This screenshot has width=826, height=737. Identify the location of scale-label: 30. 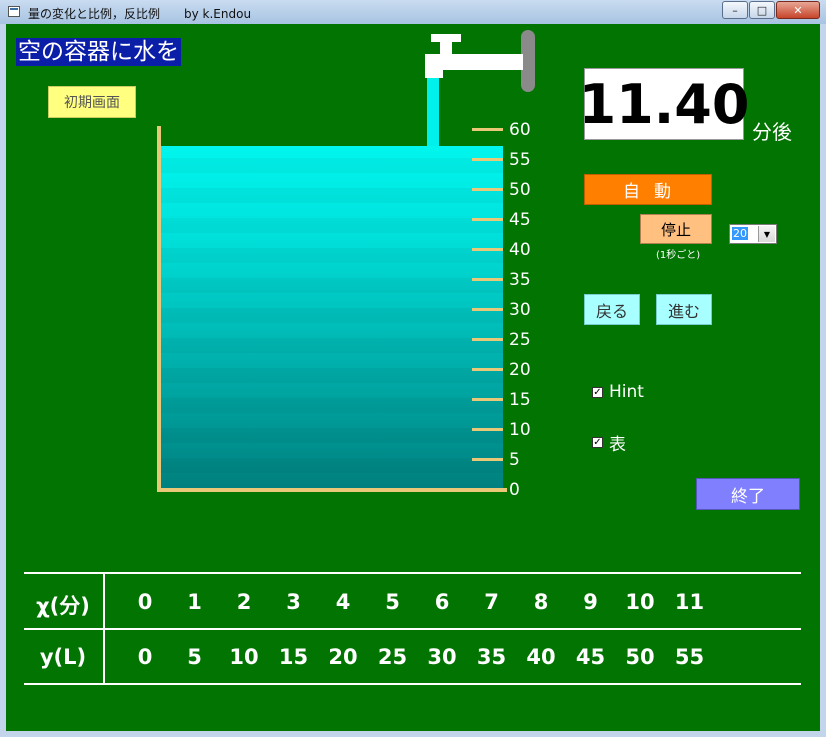
(520, 310).